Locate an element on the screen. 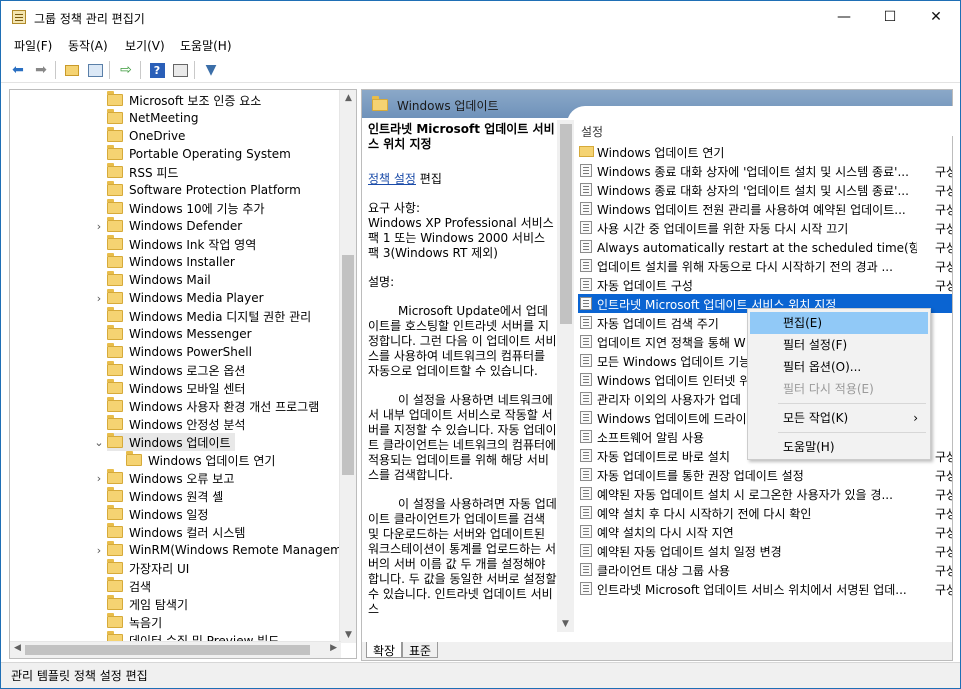  scroll-left-arrow-icon: ◀ is located at coordinates (17, 648).